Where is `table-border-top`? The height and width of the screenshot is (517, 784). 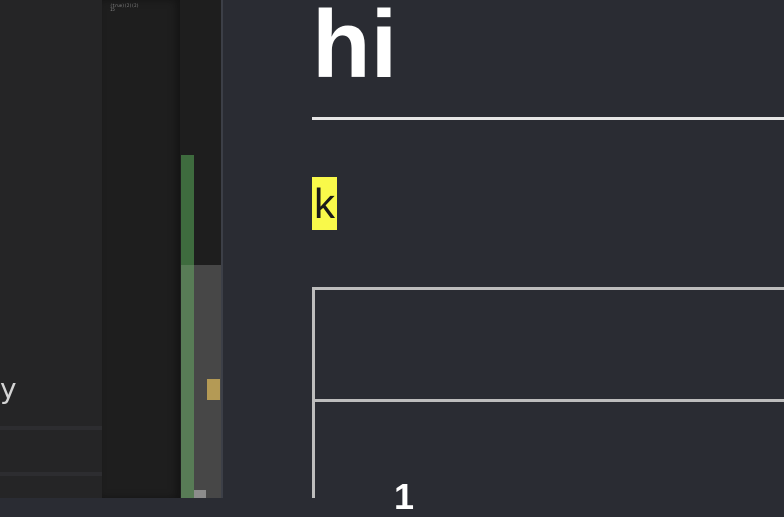
table-border-top is located at coordinates (548, 288).